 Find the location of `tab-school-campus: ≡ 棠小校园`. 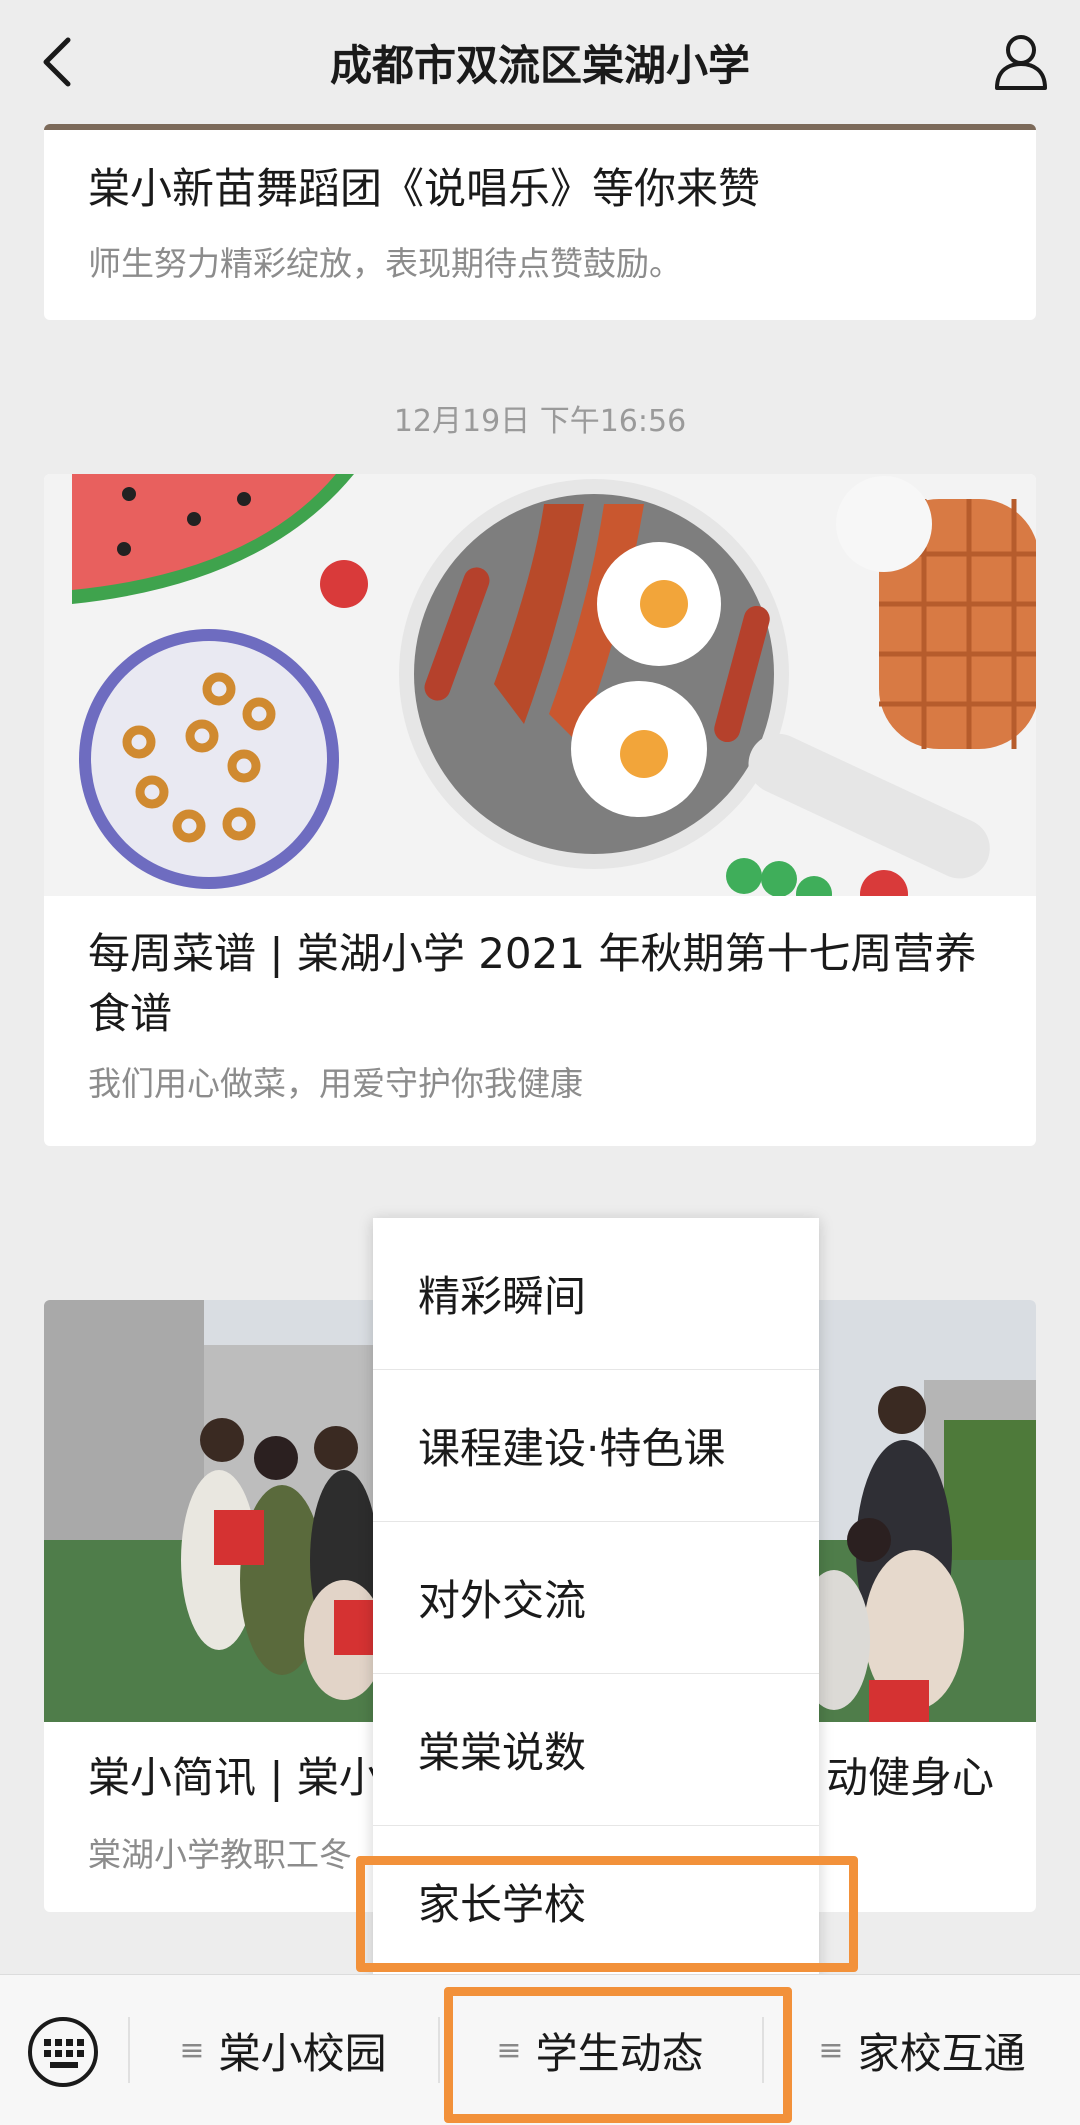

tab-school-campus: ≡ 棠小校园 is located at coordinates (283, 2050).